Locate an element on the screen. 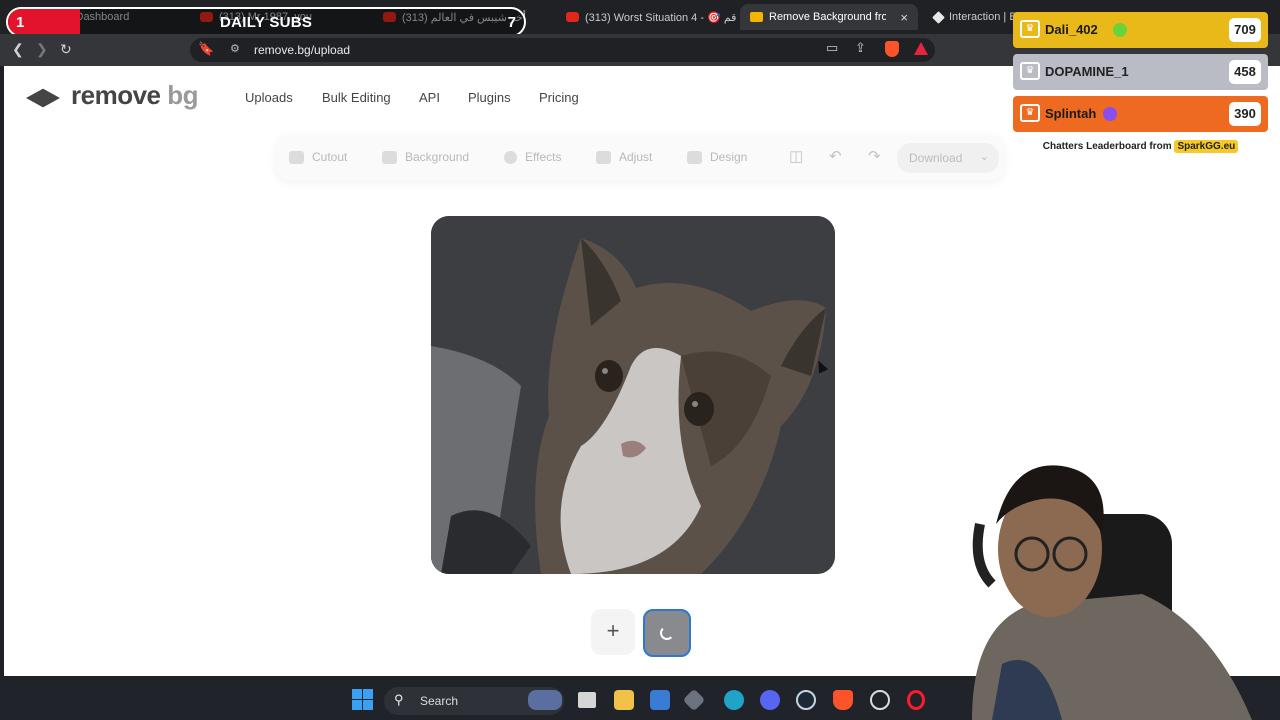 The height and width of the screenshot is (720, 1280). loading-spinner-icon is located at coordinates (667, 633).